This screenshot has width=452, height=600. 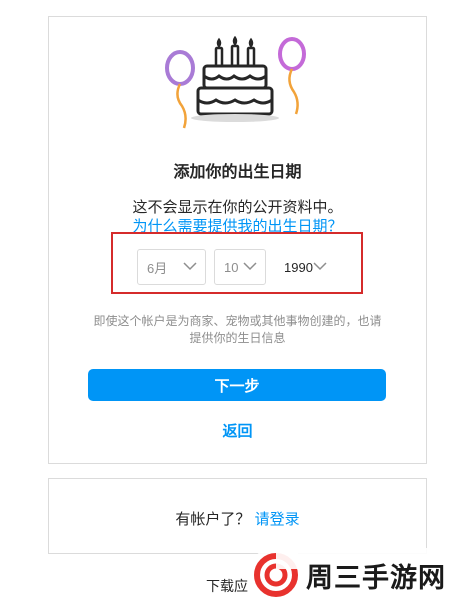 I want to click on year-value: 1990, so click(x=298, y=267).